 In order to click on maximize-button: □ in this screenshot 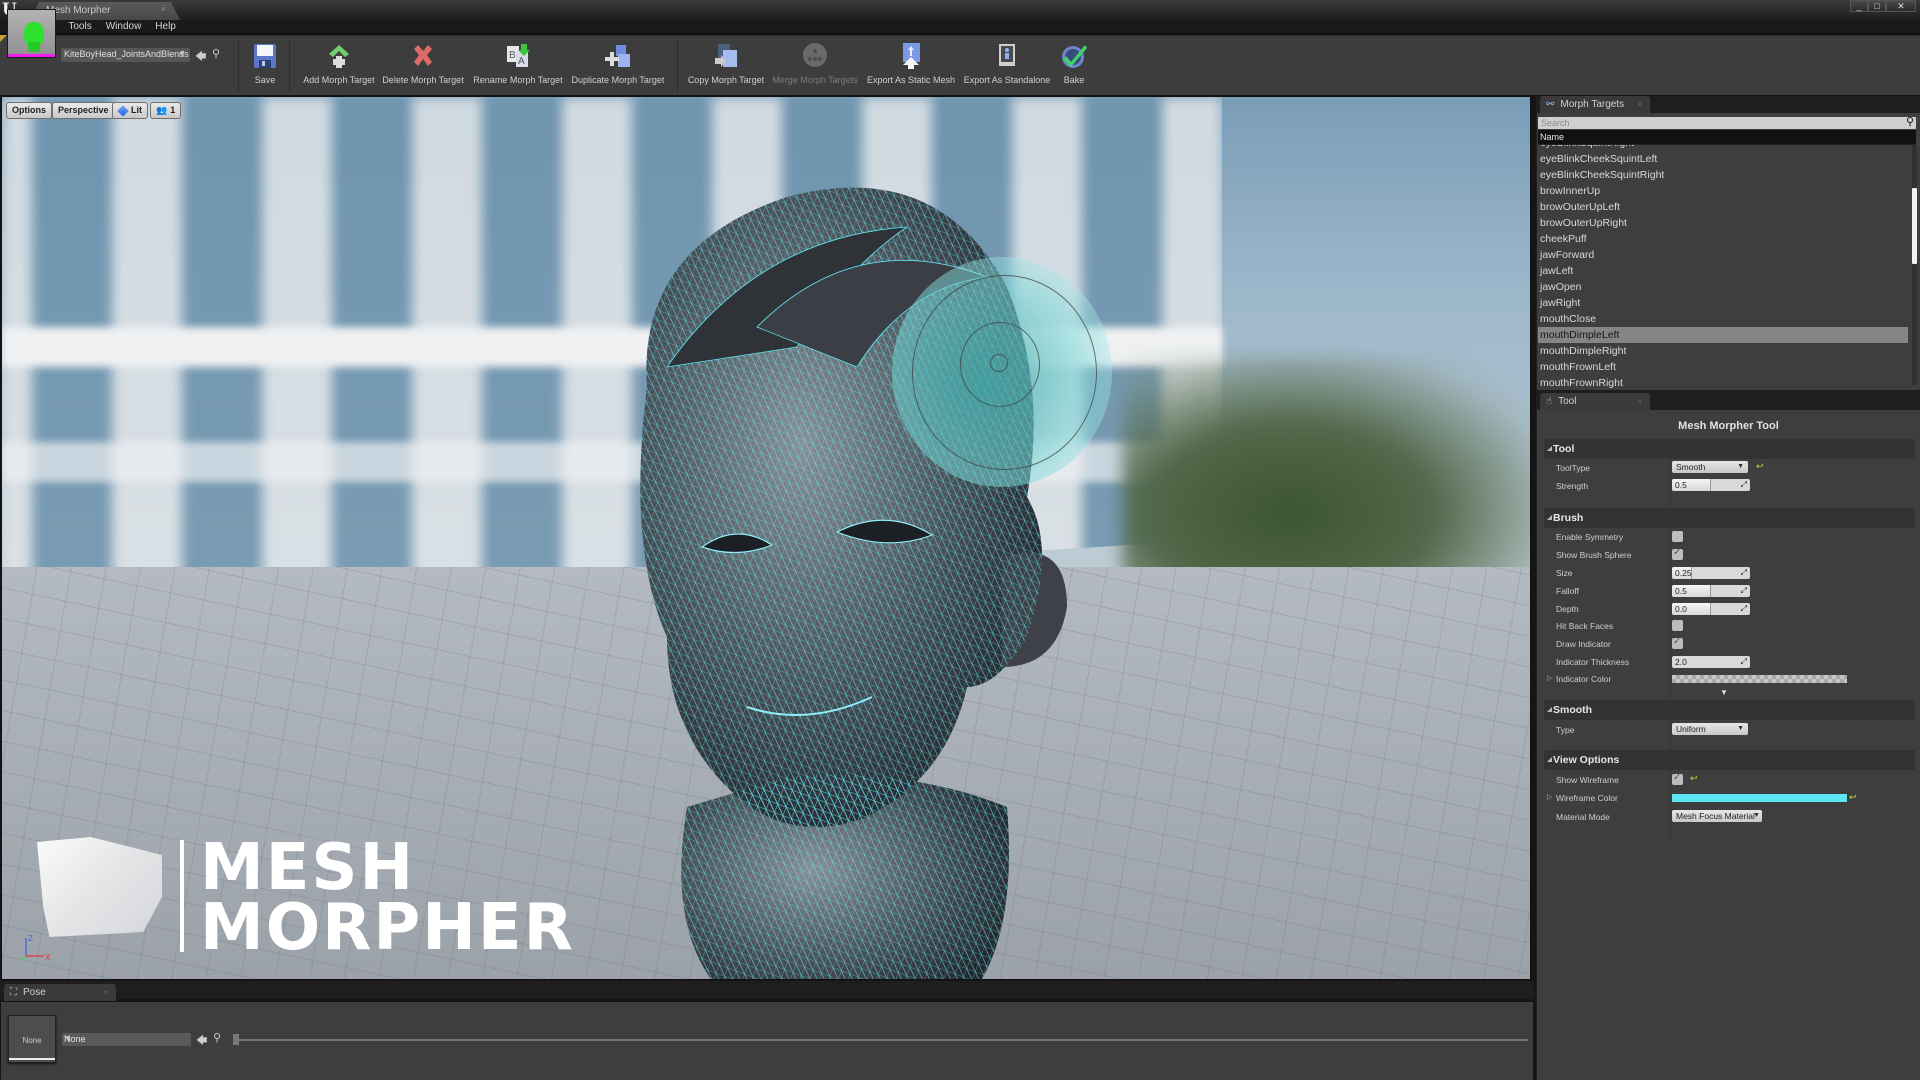, I will do `click(1877, 6)`.